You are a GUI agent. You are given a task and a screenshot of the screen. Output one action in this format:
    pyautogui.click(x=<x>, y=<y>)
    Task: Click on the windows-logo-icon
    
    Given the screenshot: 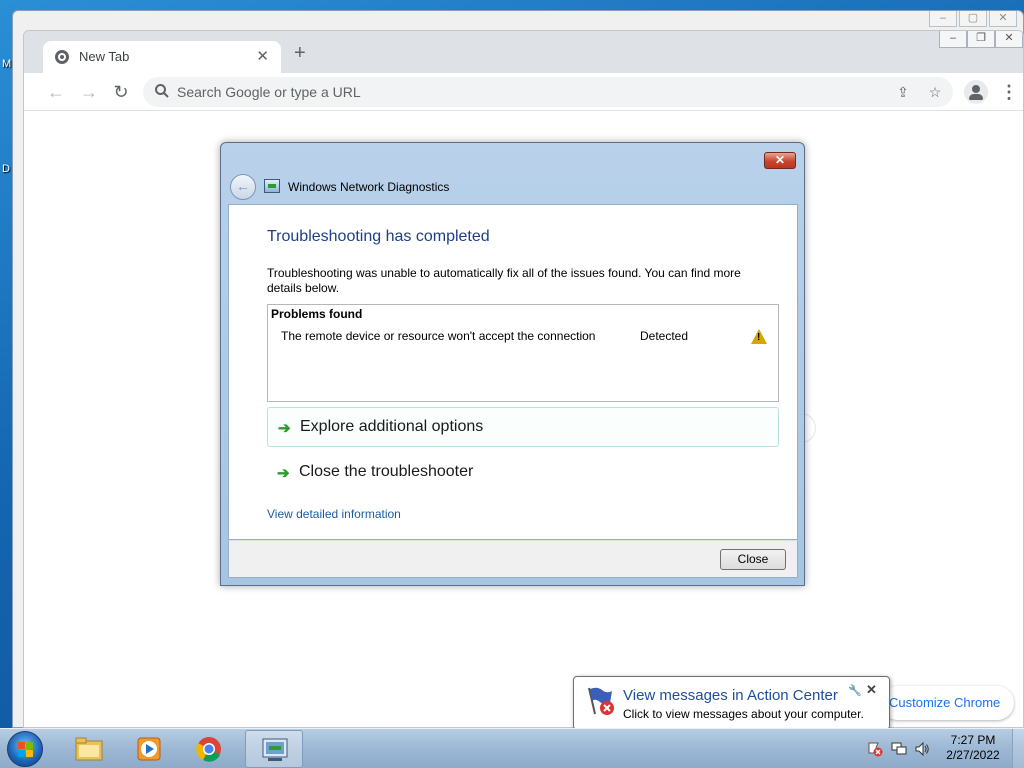 What is the action you would take?
    pyautogui.click(x=26, y=750)
    